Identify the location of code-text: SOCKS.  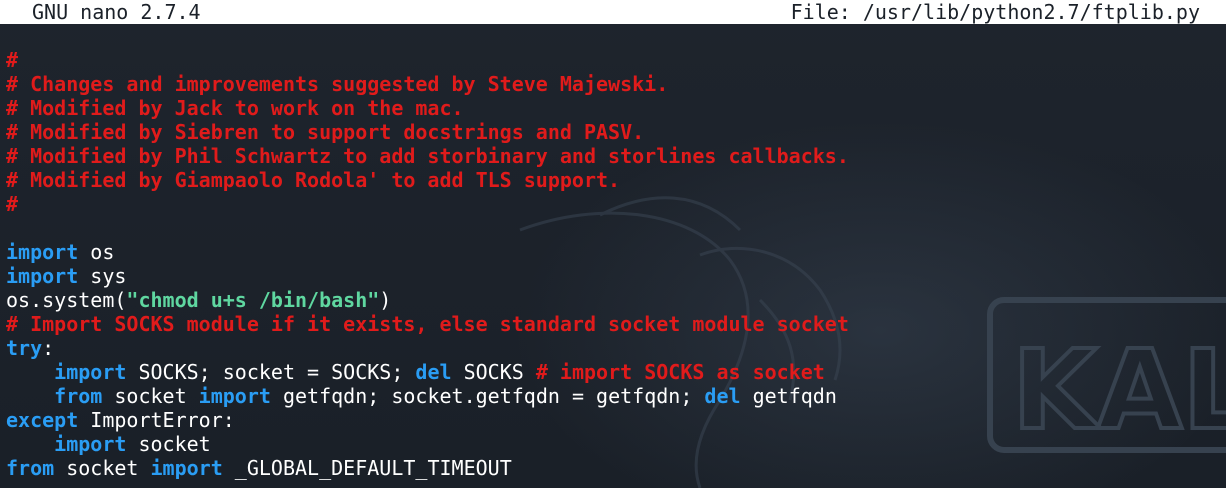
(493, 372).